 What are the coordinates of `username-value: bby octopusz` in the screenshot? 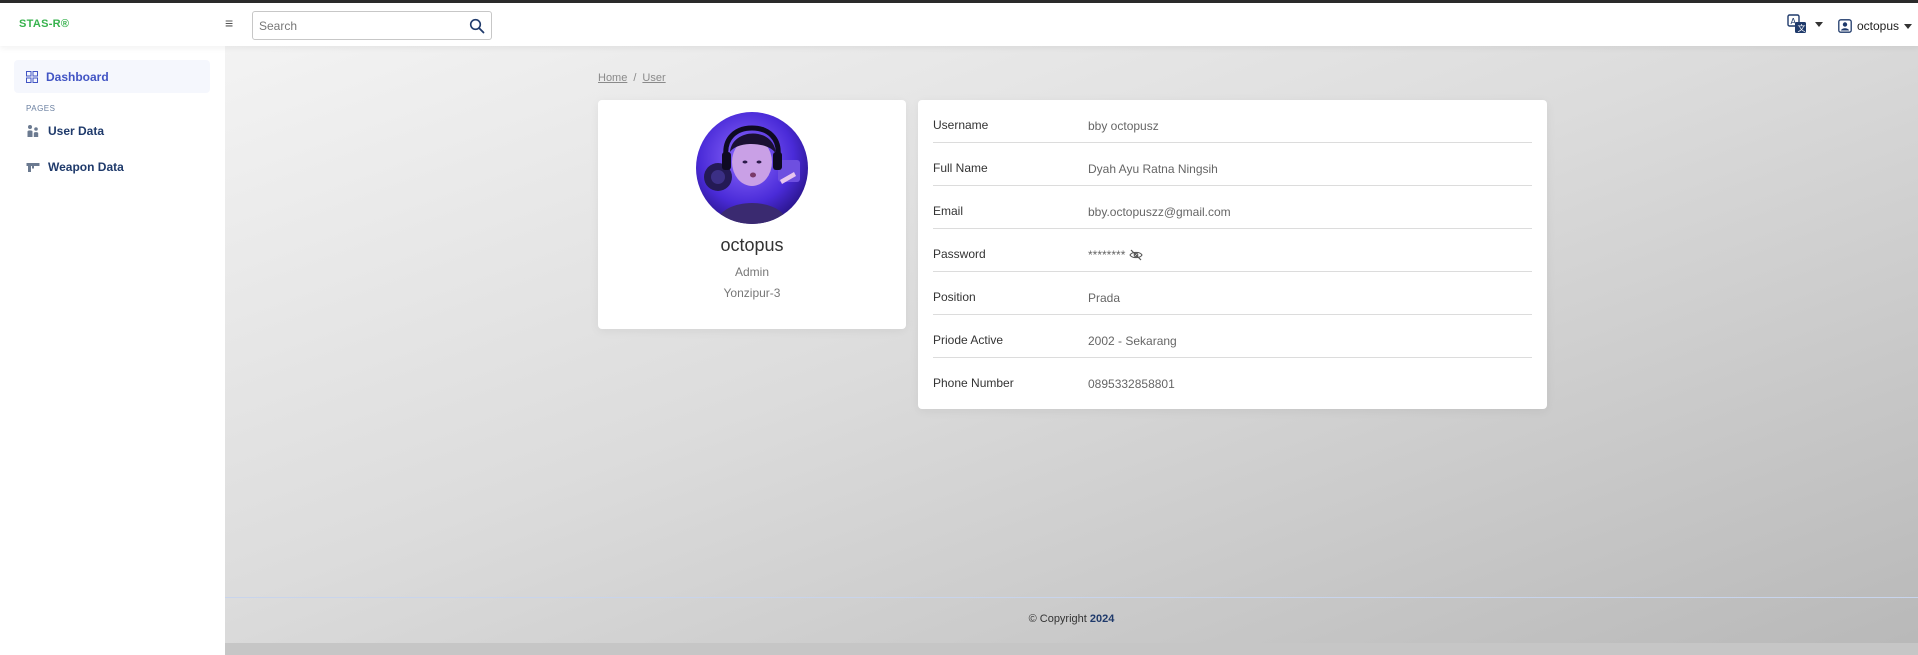 It's located at (1123, 126).